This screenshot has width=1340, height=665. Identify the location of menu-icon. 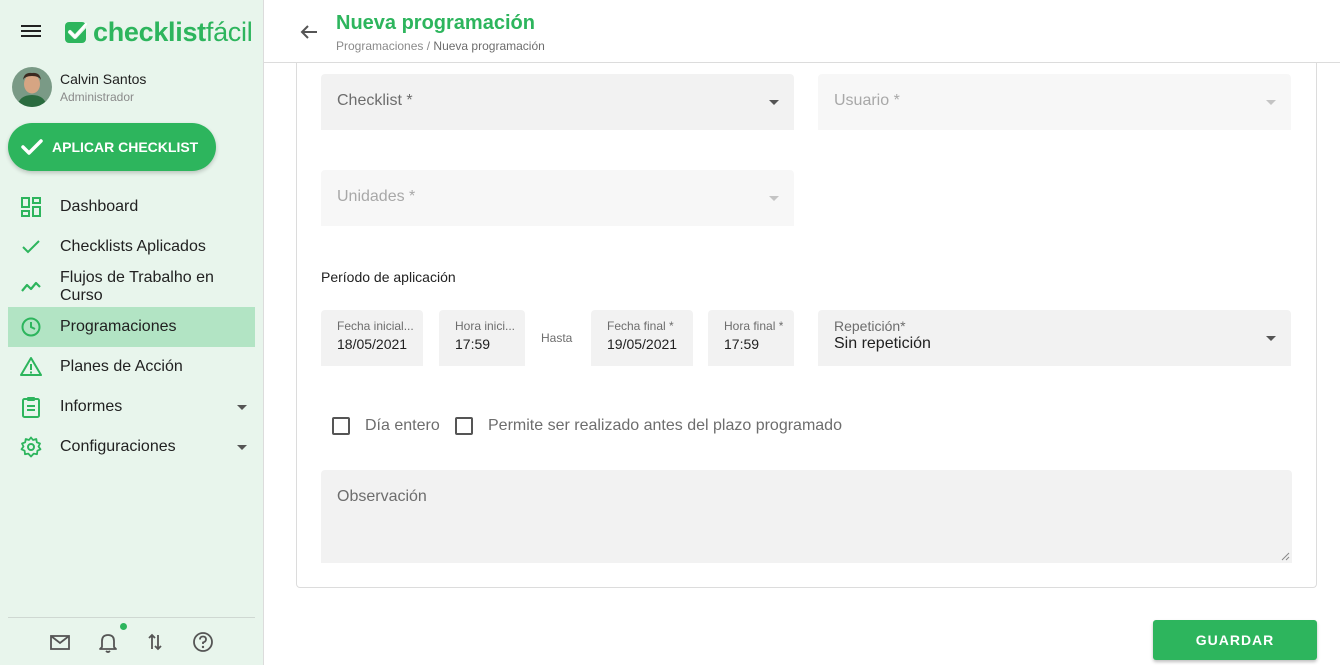
(32, 33).